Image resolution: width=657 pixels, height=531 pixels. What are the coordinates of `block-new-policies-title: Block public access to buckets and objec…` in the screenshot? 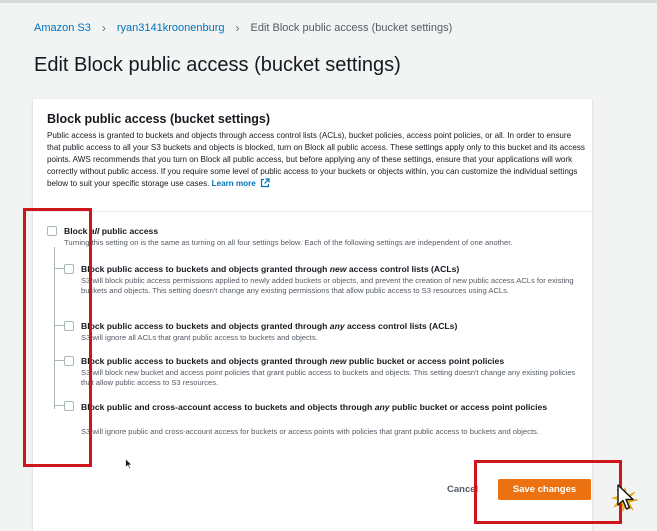 It's located at (292, 361).